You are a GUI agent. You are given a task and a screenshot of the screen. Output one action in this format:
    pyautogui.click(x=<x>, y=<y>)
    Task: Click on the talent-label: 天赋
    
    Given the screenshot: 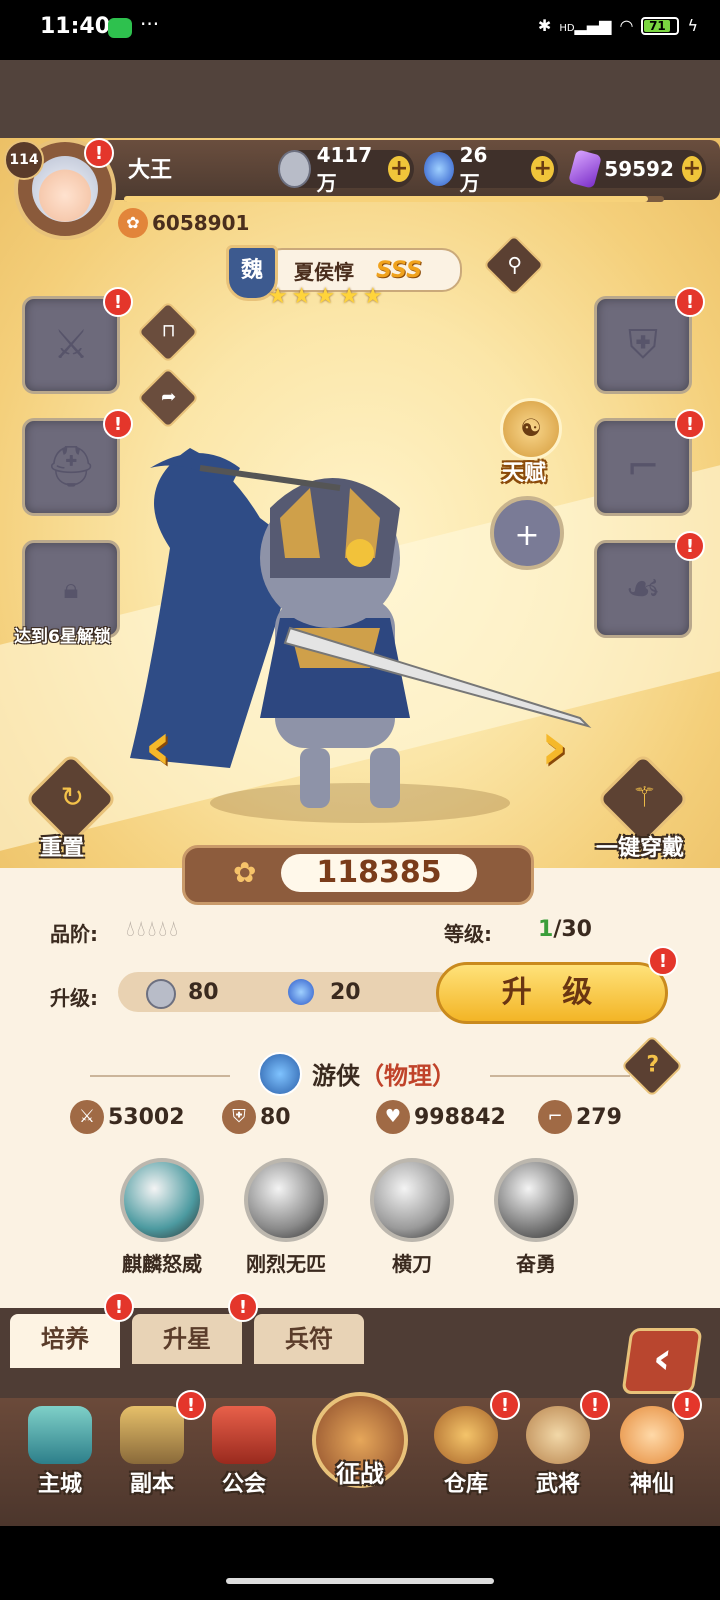 What is the action you would take?
    pyautogui.click(x=524, y=473)
    